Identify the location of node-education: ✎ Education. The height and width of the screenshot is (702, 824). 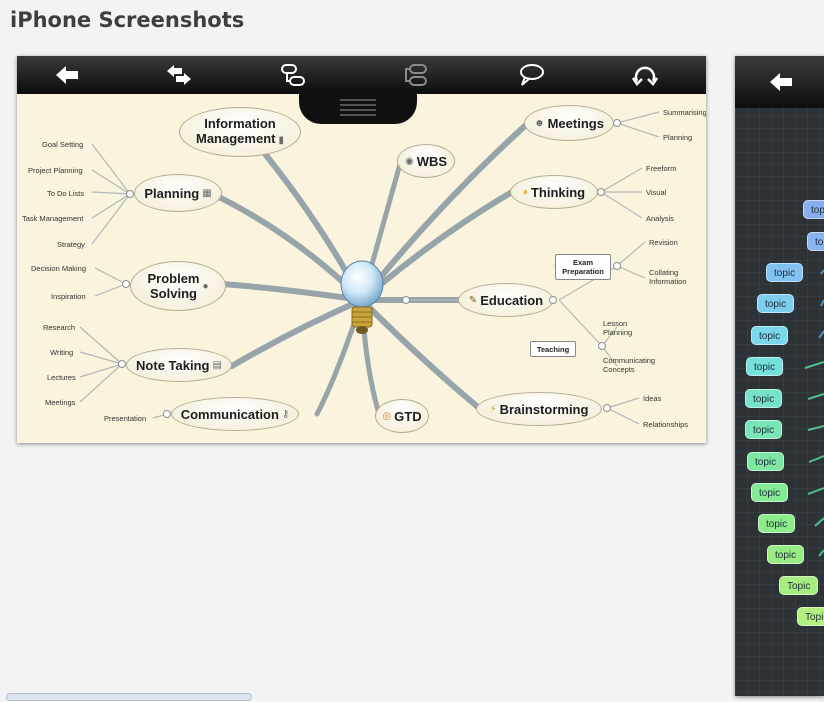
(506, 300).